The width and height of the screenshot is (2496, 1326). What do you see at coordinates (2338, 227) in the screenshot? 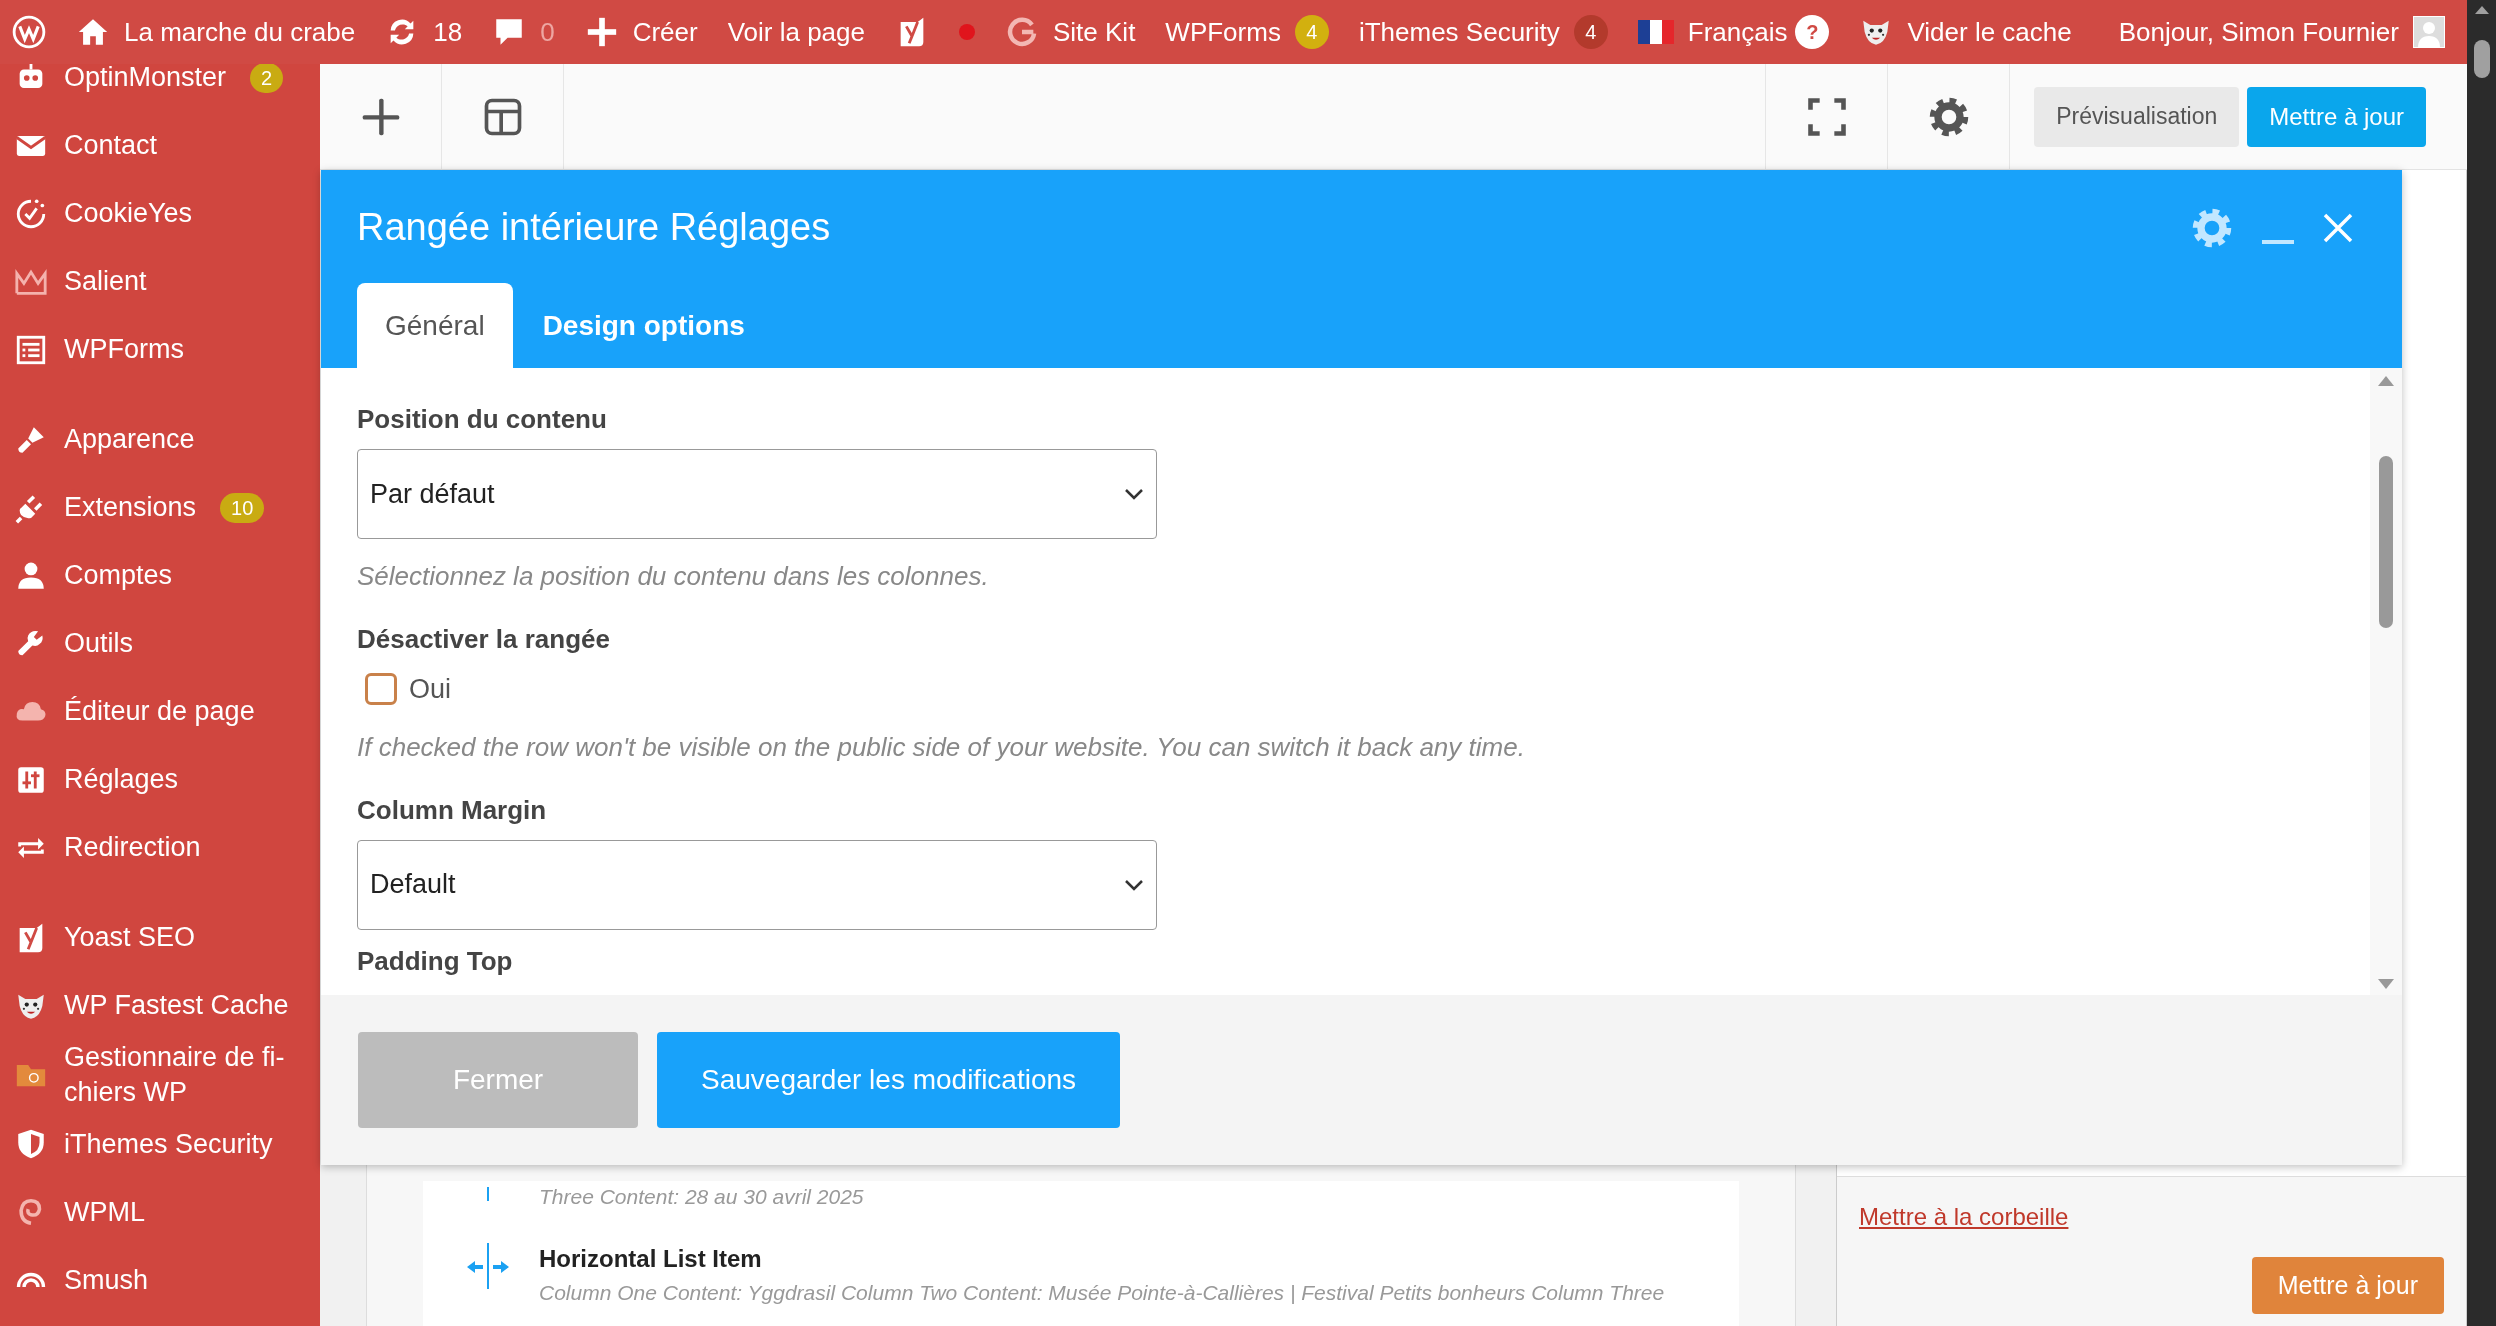
I see `close-icon` at bounding box center [2338, 227].